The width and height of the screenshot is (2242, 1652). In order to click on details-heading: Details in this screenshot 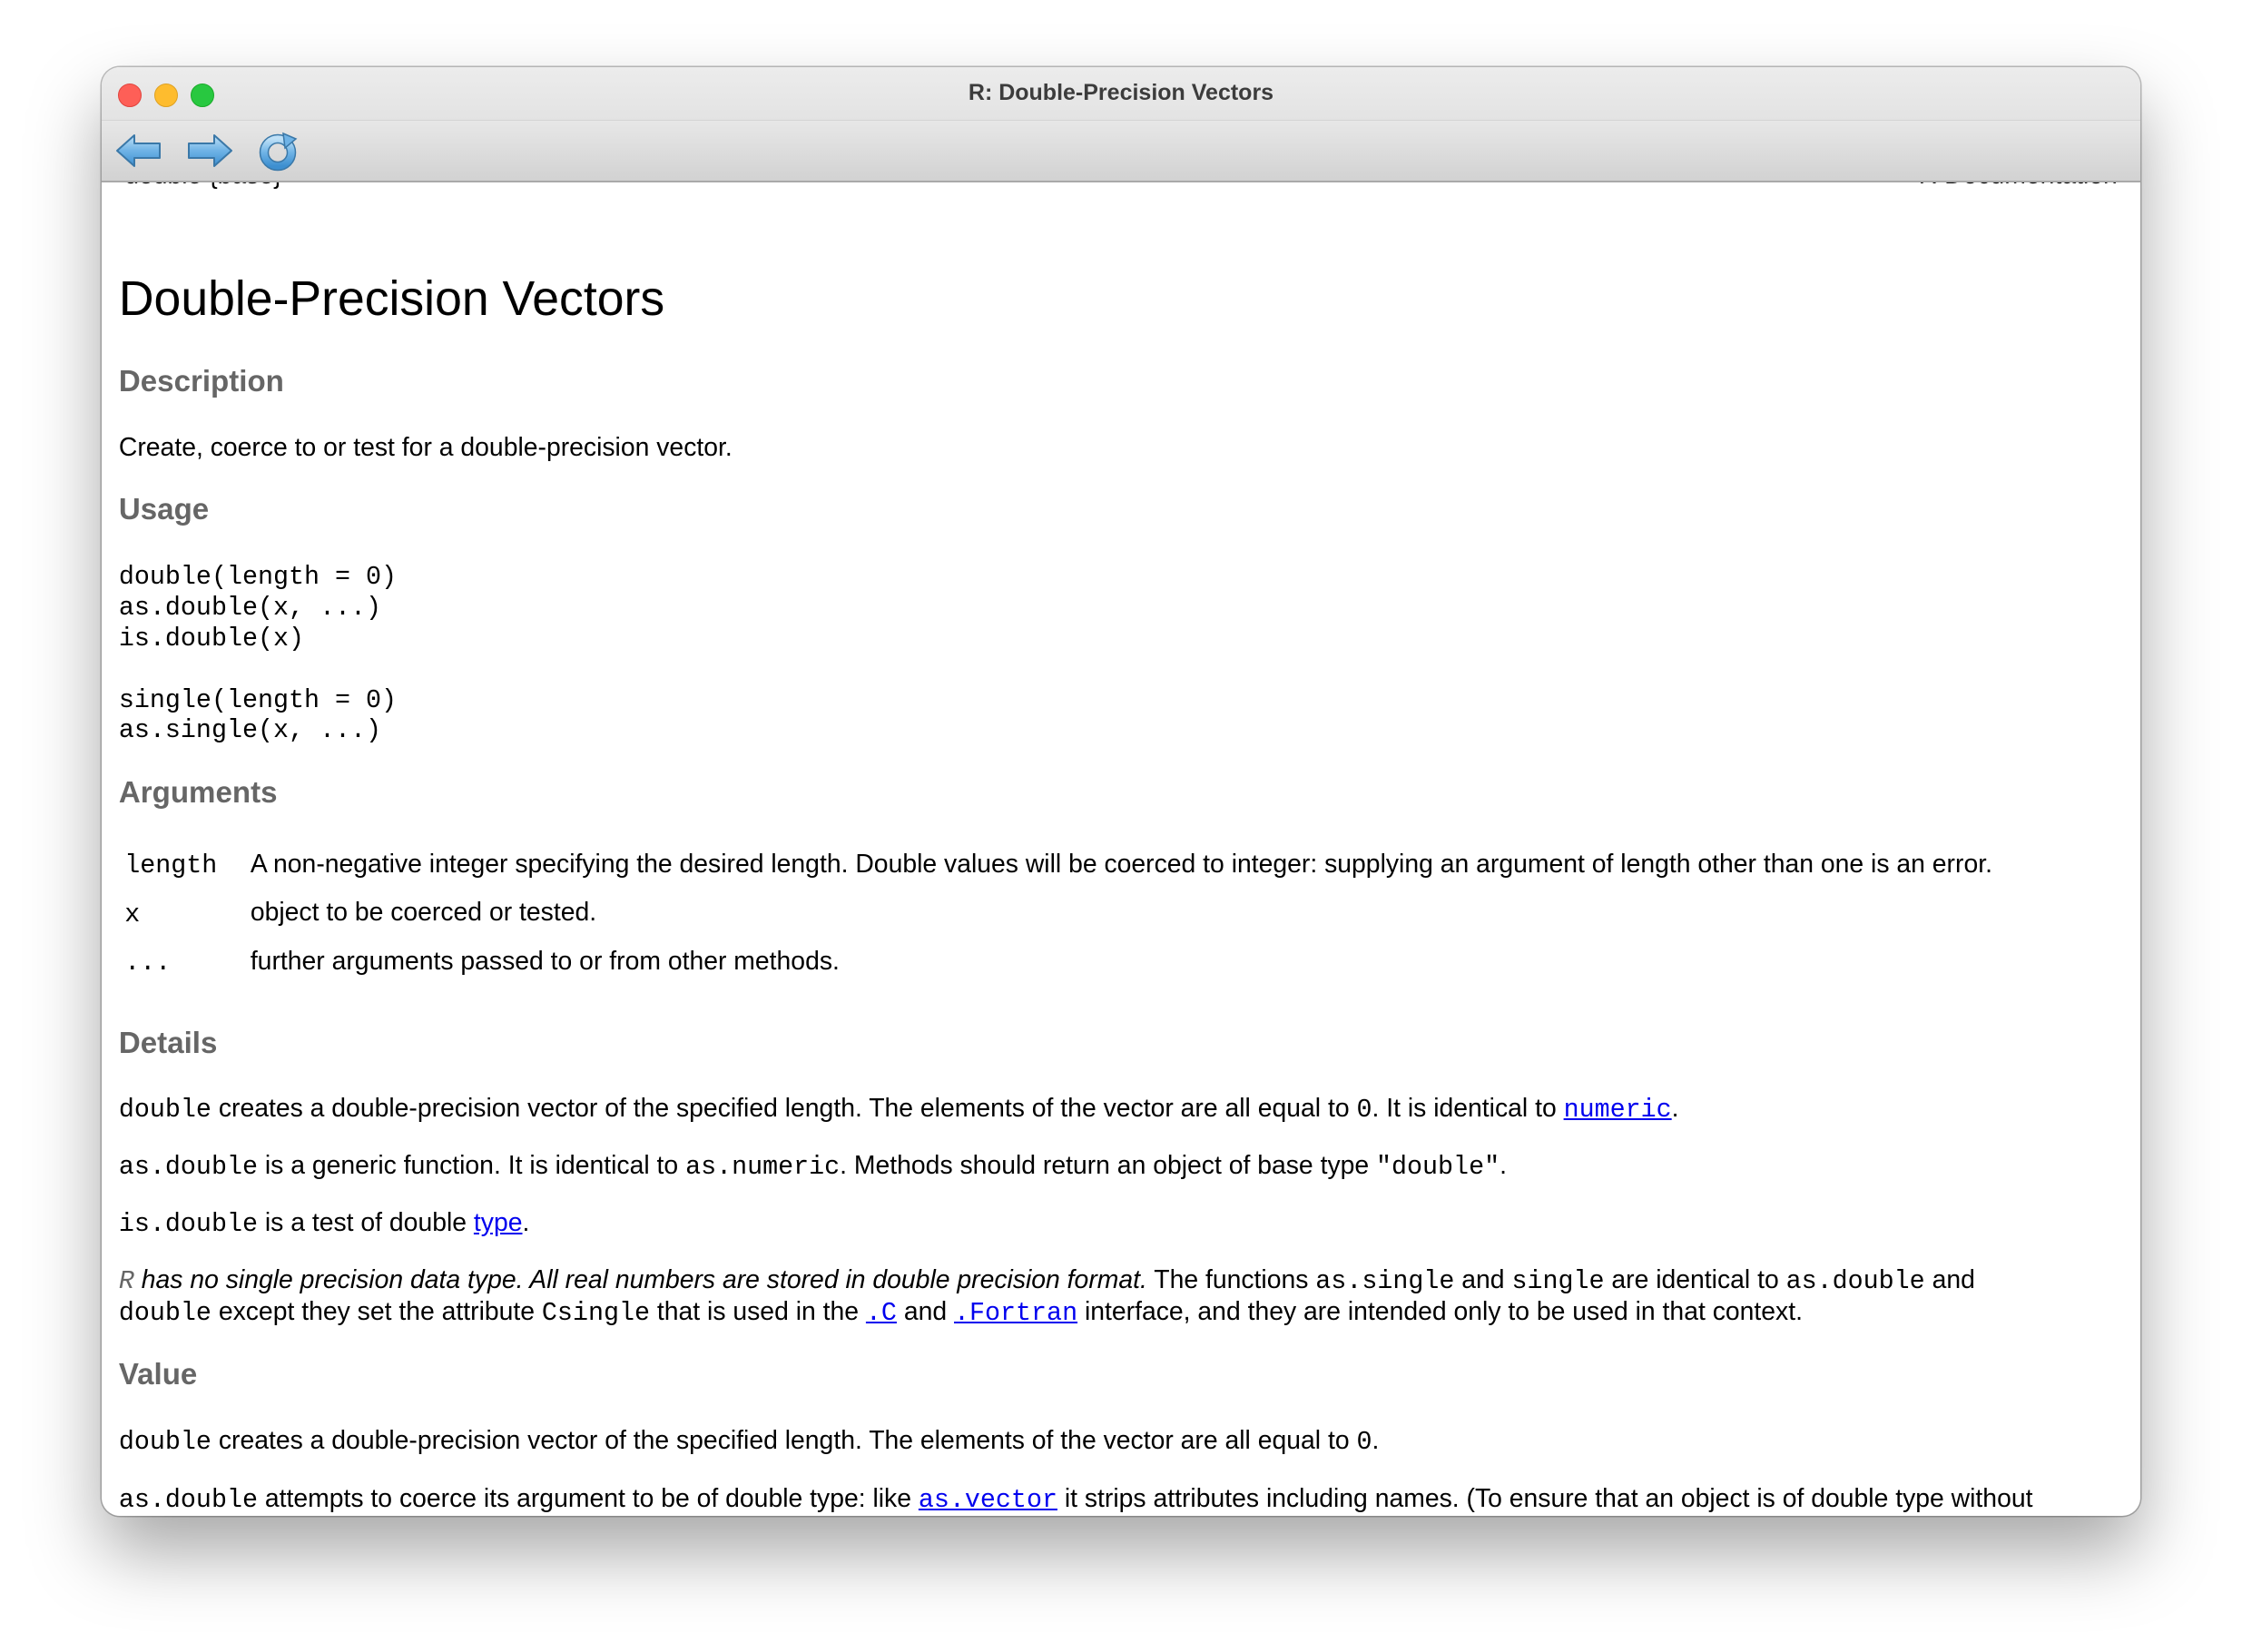, I will do `click(168, 1044)`.